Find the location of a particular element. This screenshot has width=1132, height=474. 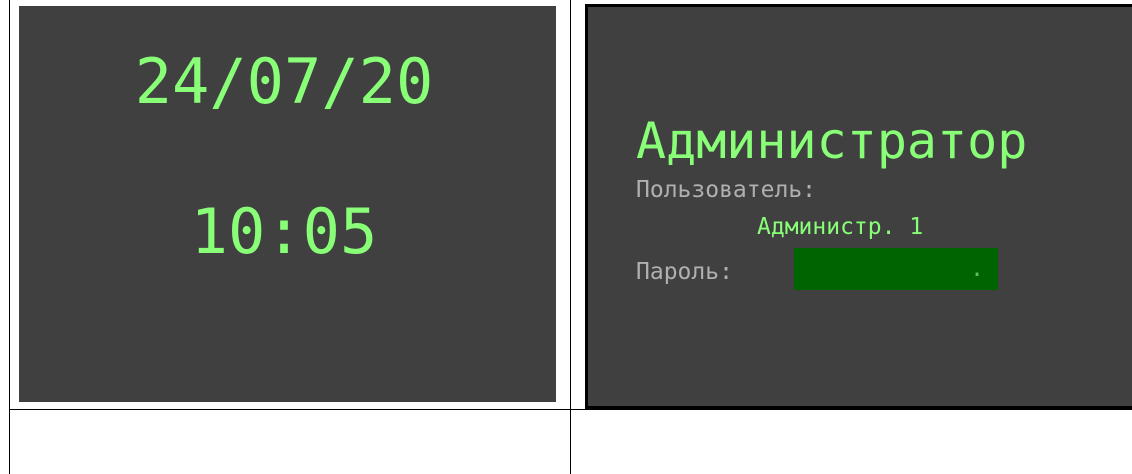

table-divider-vertical is located at coordinates (570, 237).